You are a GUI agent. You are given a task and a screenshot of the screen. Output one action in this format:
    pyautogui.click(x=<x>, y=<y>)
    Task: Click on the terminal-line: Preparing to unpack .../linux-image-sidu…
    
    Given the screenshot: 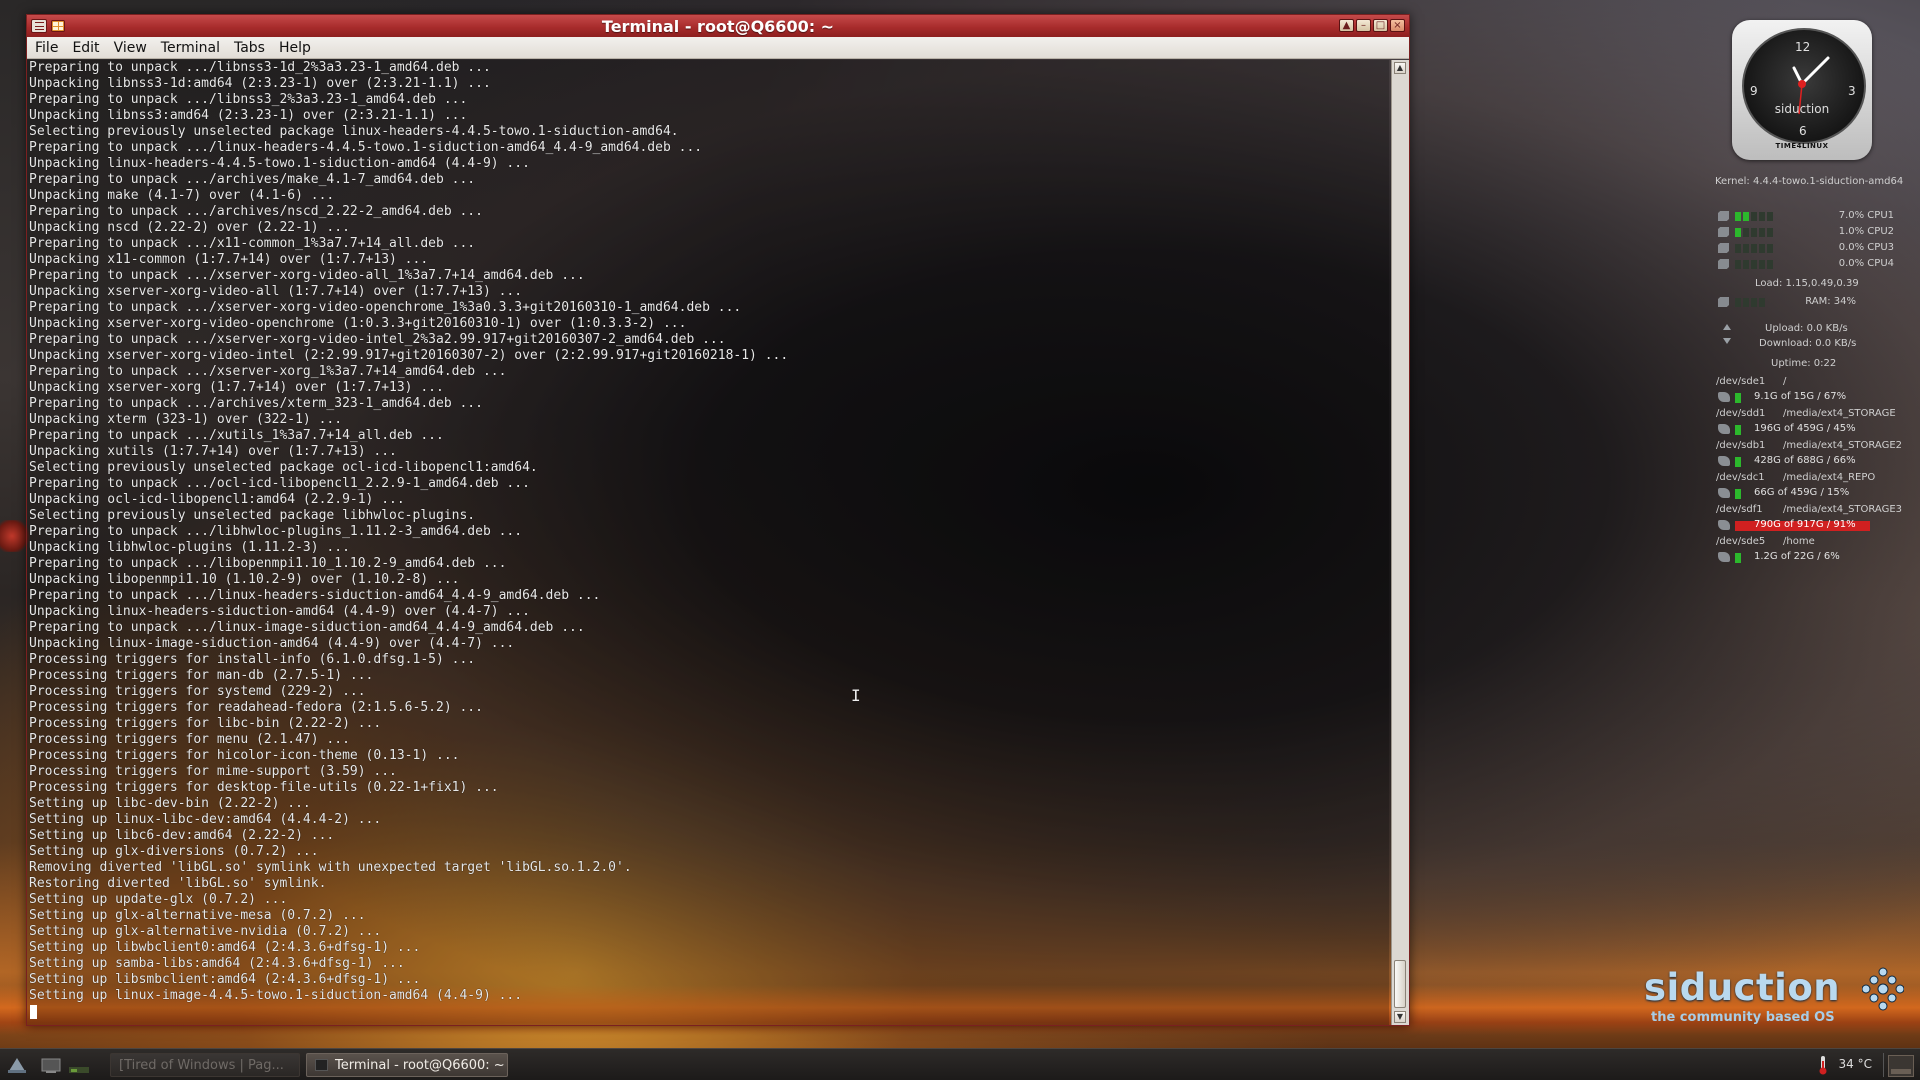 What is the action you would take?
    pyautogui.click(x=307, y=627)
    